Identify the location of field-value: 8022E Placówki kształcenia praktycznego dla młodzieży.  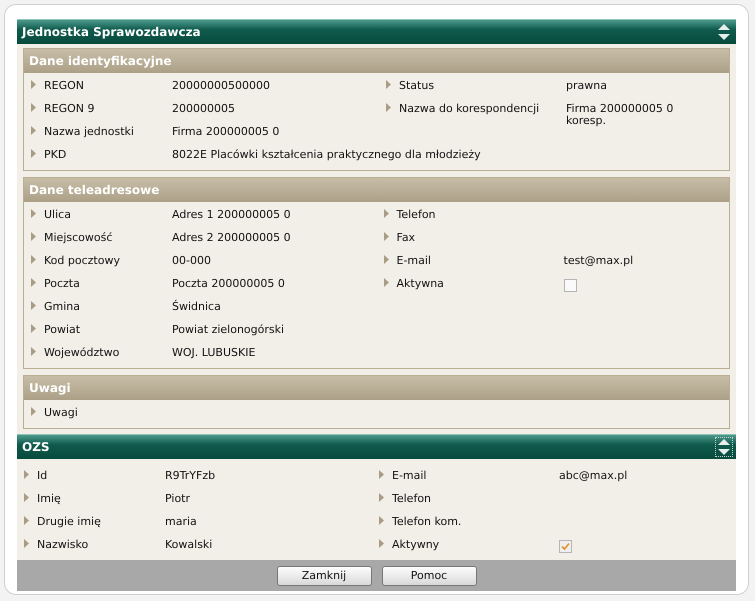
(326, 155).